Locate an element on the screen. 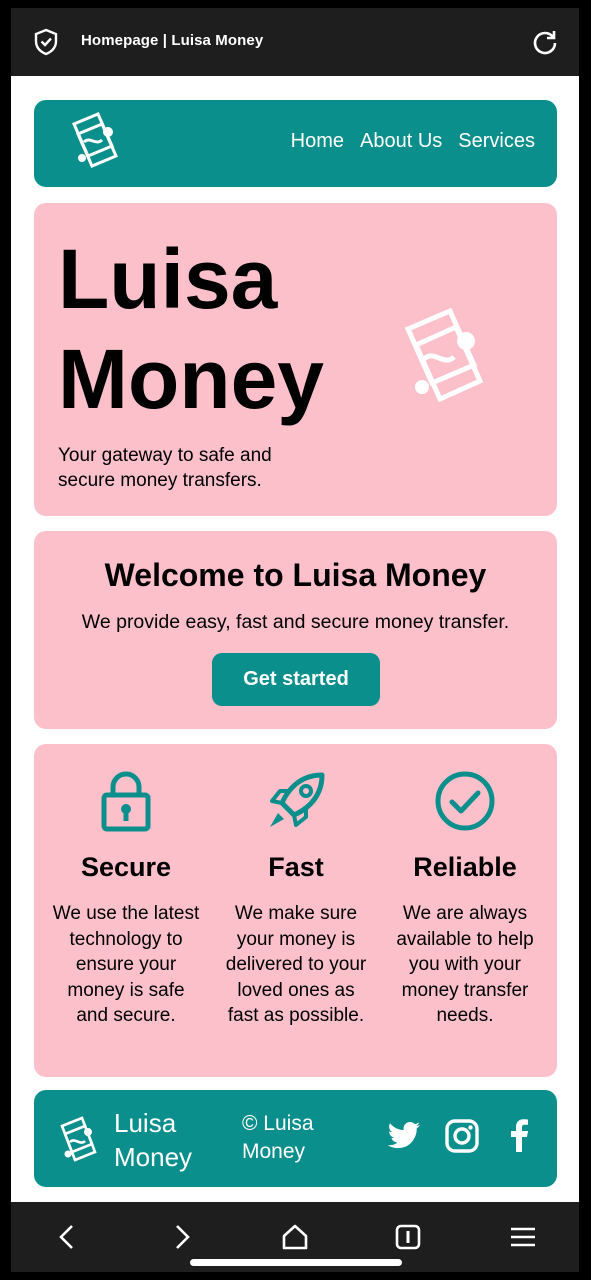 Image resolution: width=591 pixels, height=1280 pixels. feature-title: Reliable is located at coordinates (465, 867).